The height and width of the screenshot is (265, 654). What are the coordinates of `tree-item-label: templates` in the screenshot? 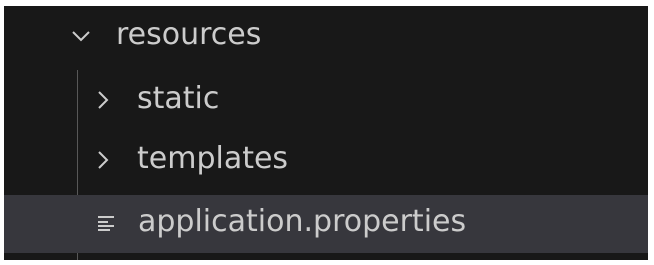 It's located at (213, 158).